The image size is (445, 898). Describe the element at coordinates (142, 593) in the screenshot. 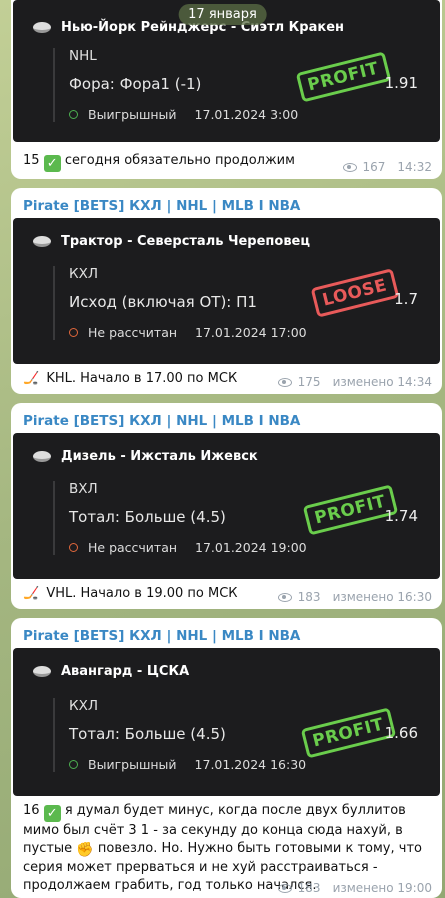

I see `caption-text: VHL. Начало в 19.00 по МСК` at that location.